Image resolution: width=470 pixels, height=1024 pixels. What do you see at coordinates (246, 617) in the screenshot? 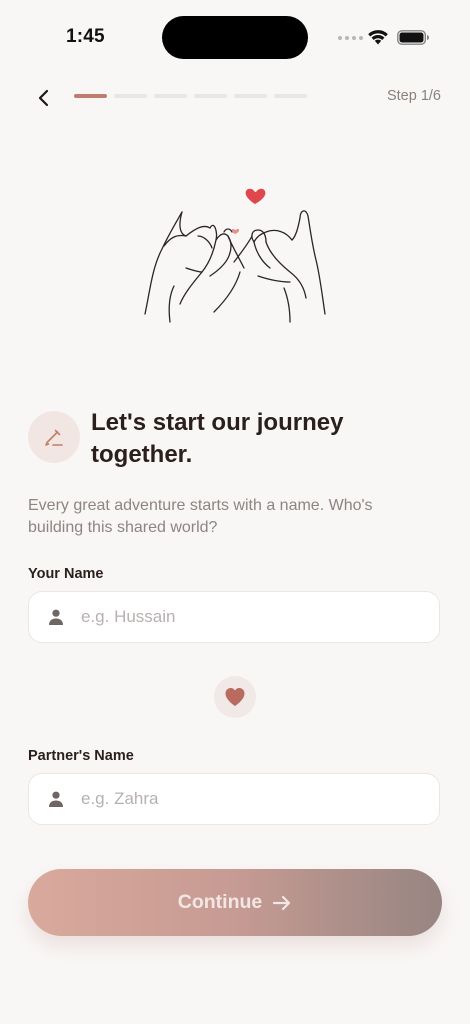
I see `your-name-input` at bounding box center [246, 617].